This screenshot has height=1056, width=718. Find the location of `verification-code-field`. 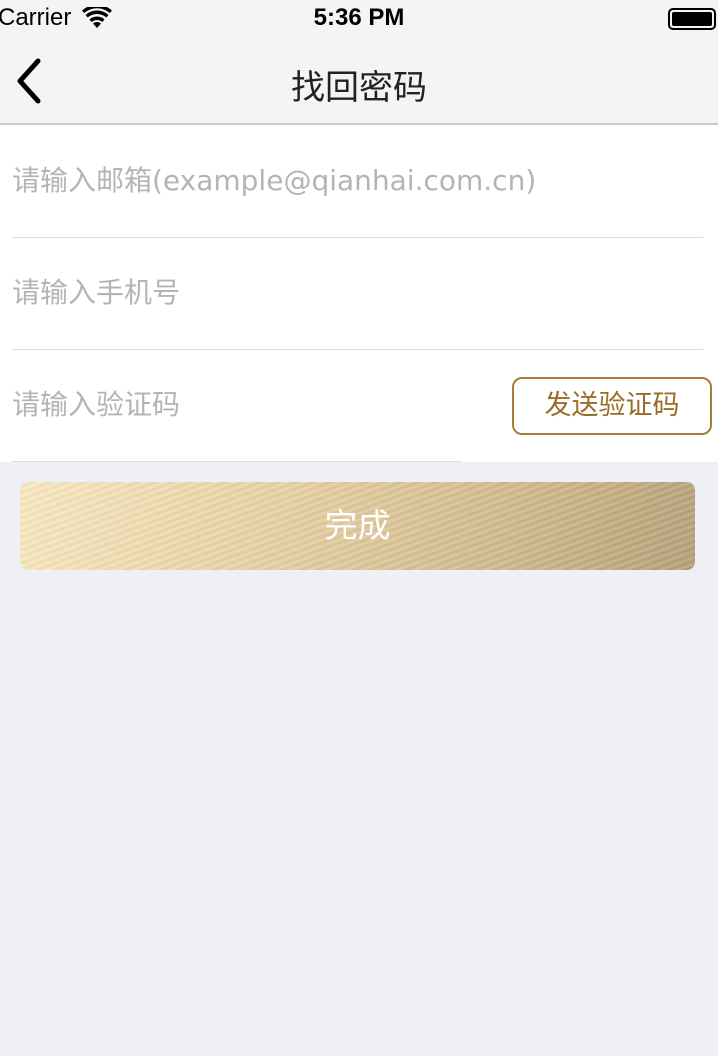

verification-code-field is located at coordinates (252, 404).